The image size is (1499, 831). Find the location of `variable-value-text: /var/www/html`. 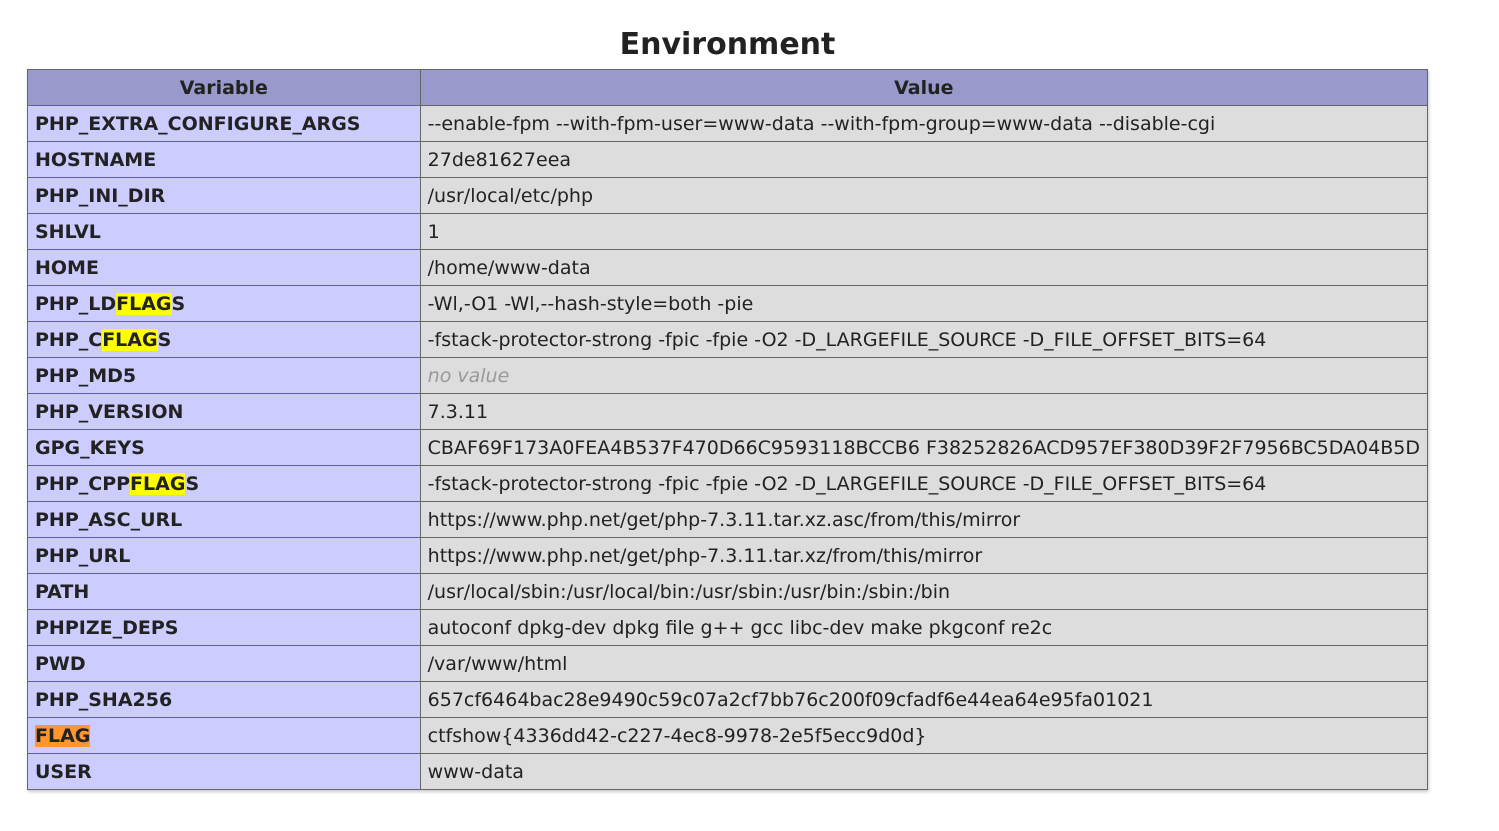

variable-value-text: /var/www/html is located at coordinates (497, 663).